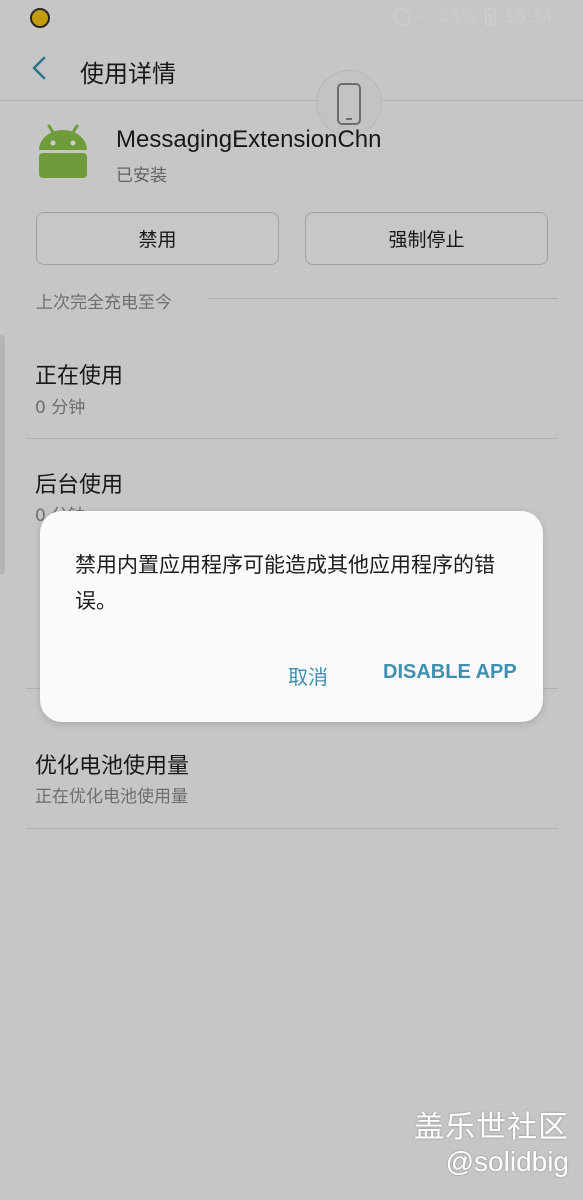 Image resolution: width=583 pixels, height=1200 pixels. Describe the element at coordinates (308, 675) in the screenshot. I see `cancel-button: 取消` at that location.